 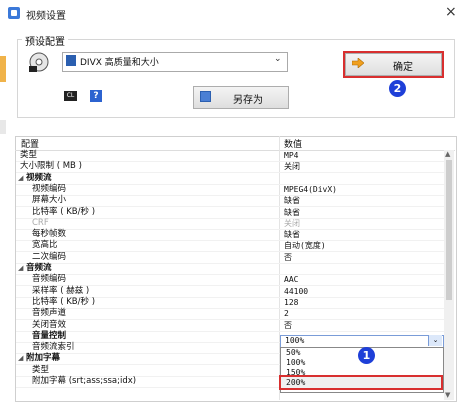 What do you see at coordinates (305, 246) in the screenshot?
I see `row-value: 自动(宽度)` at bounding box center [305, 246].